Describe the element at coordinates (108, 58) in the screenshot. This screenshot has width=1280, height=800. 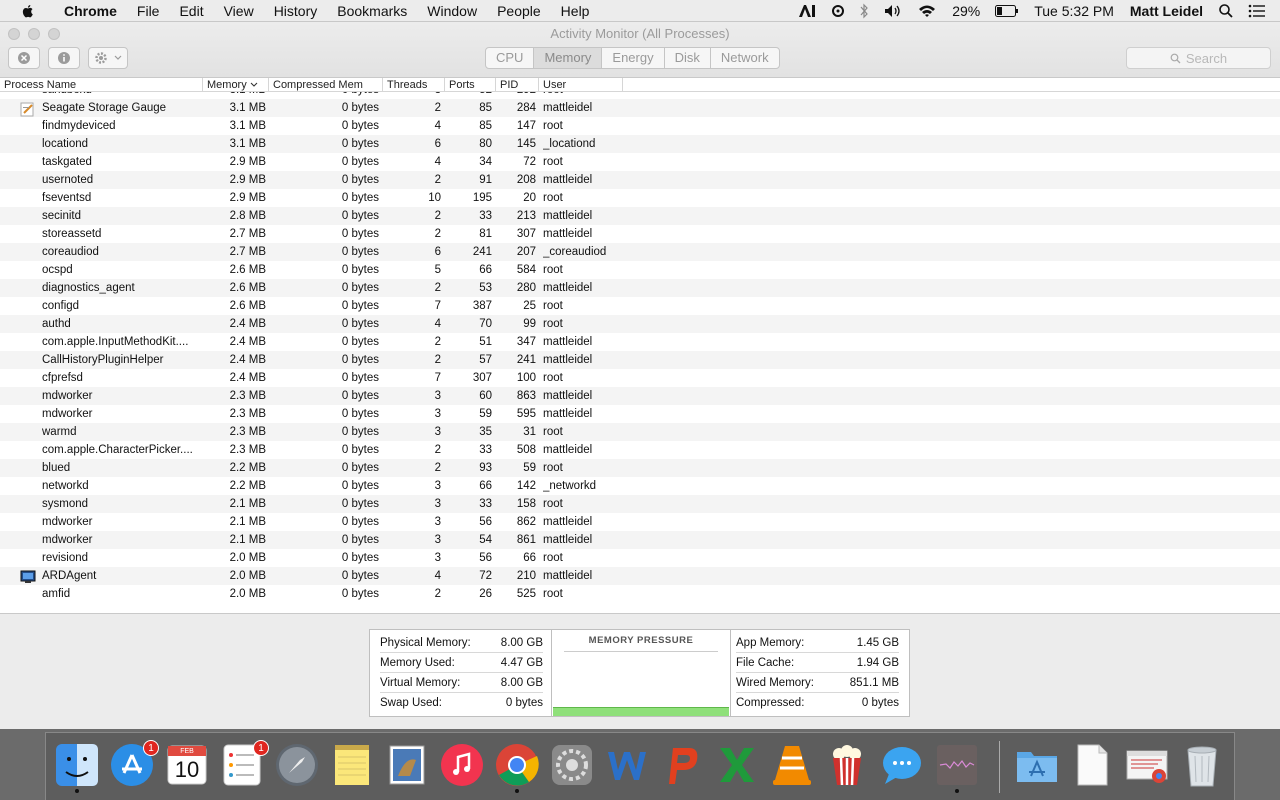
I see `action-menu-button` at that location.